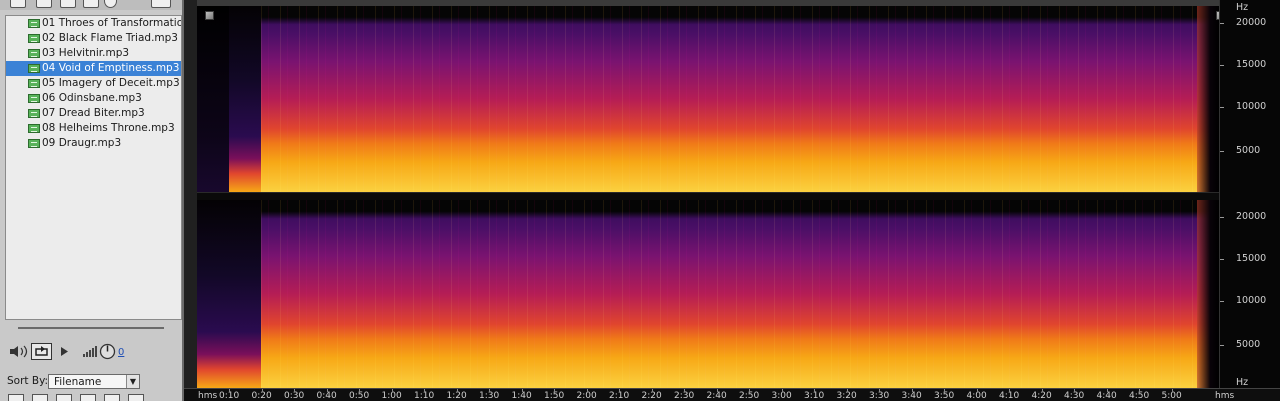 This screenshot has height=401, width=1280. I want to click on delete-icon, so click(88, 397).